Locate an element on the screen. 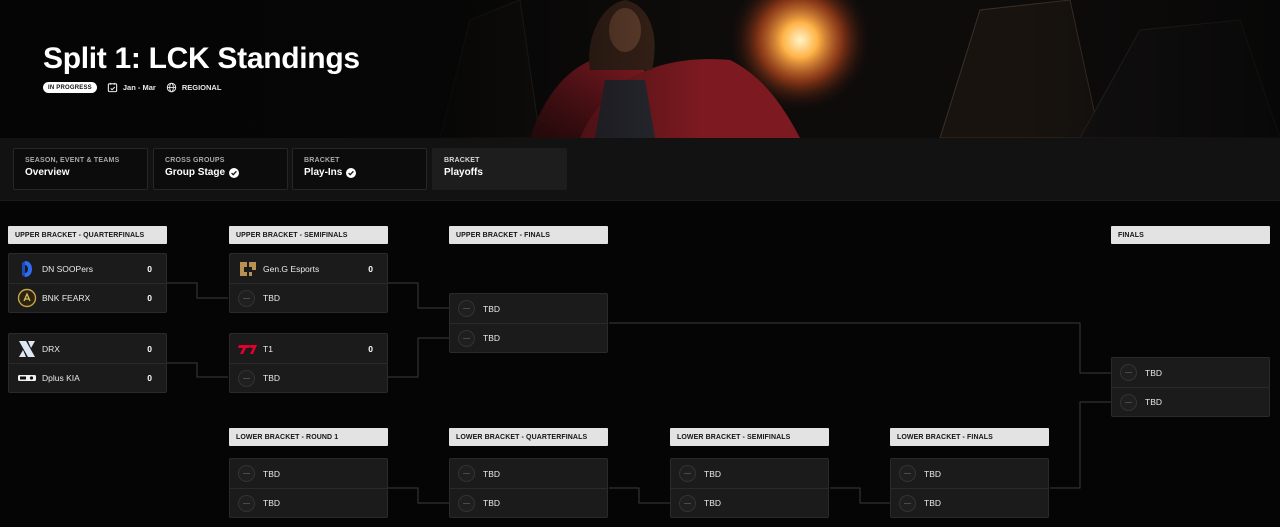 This screenshot has width=1280, height=527. bnk-fearx-logo-icon is located at coordinates (27, 298).